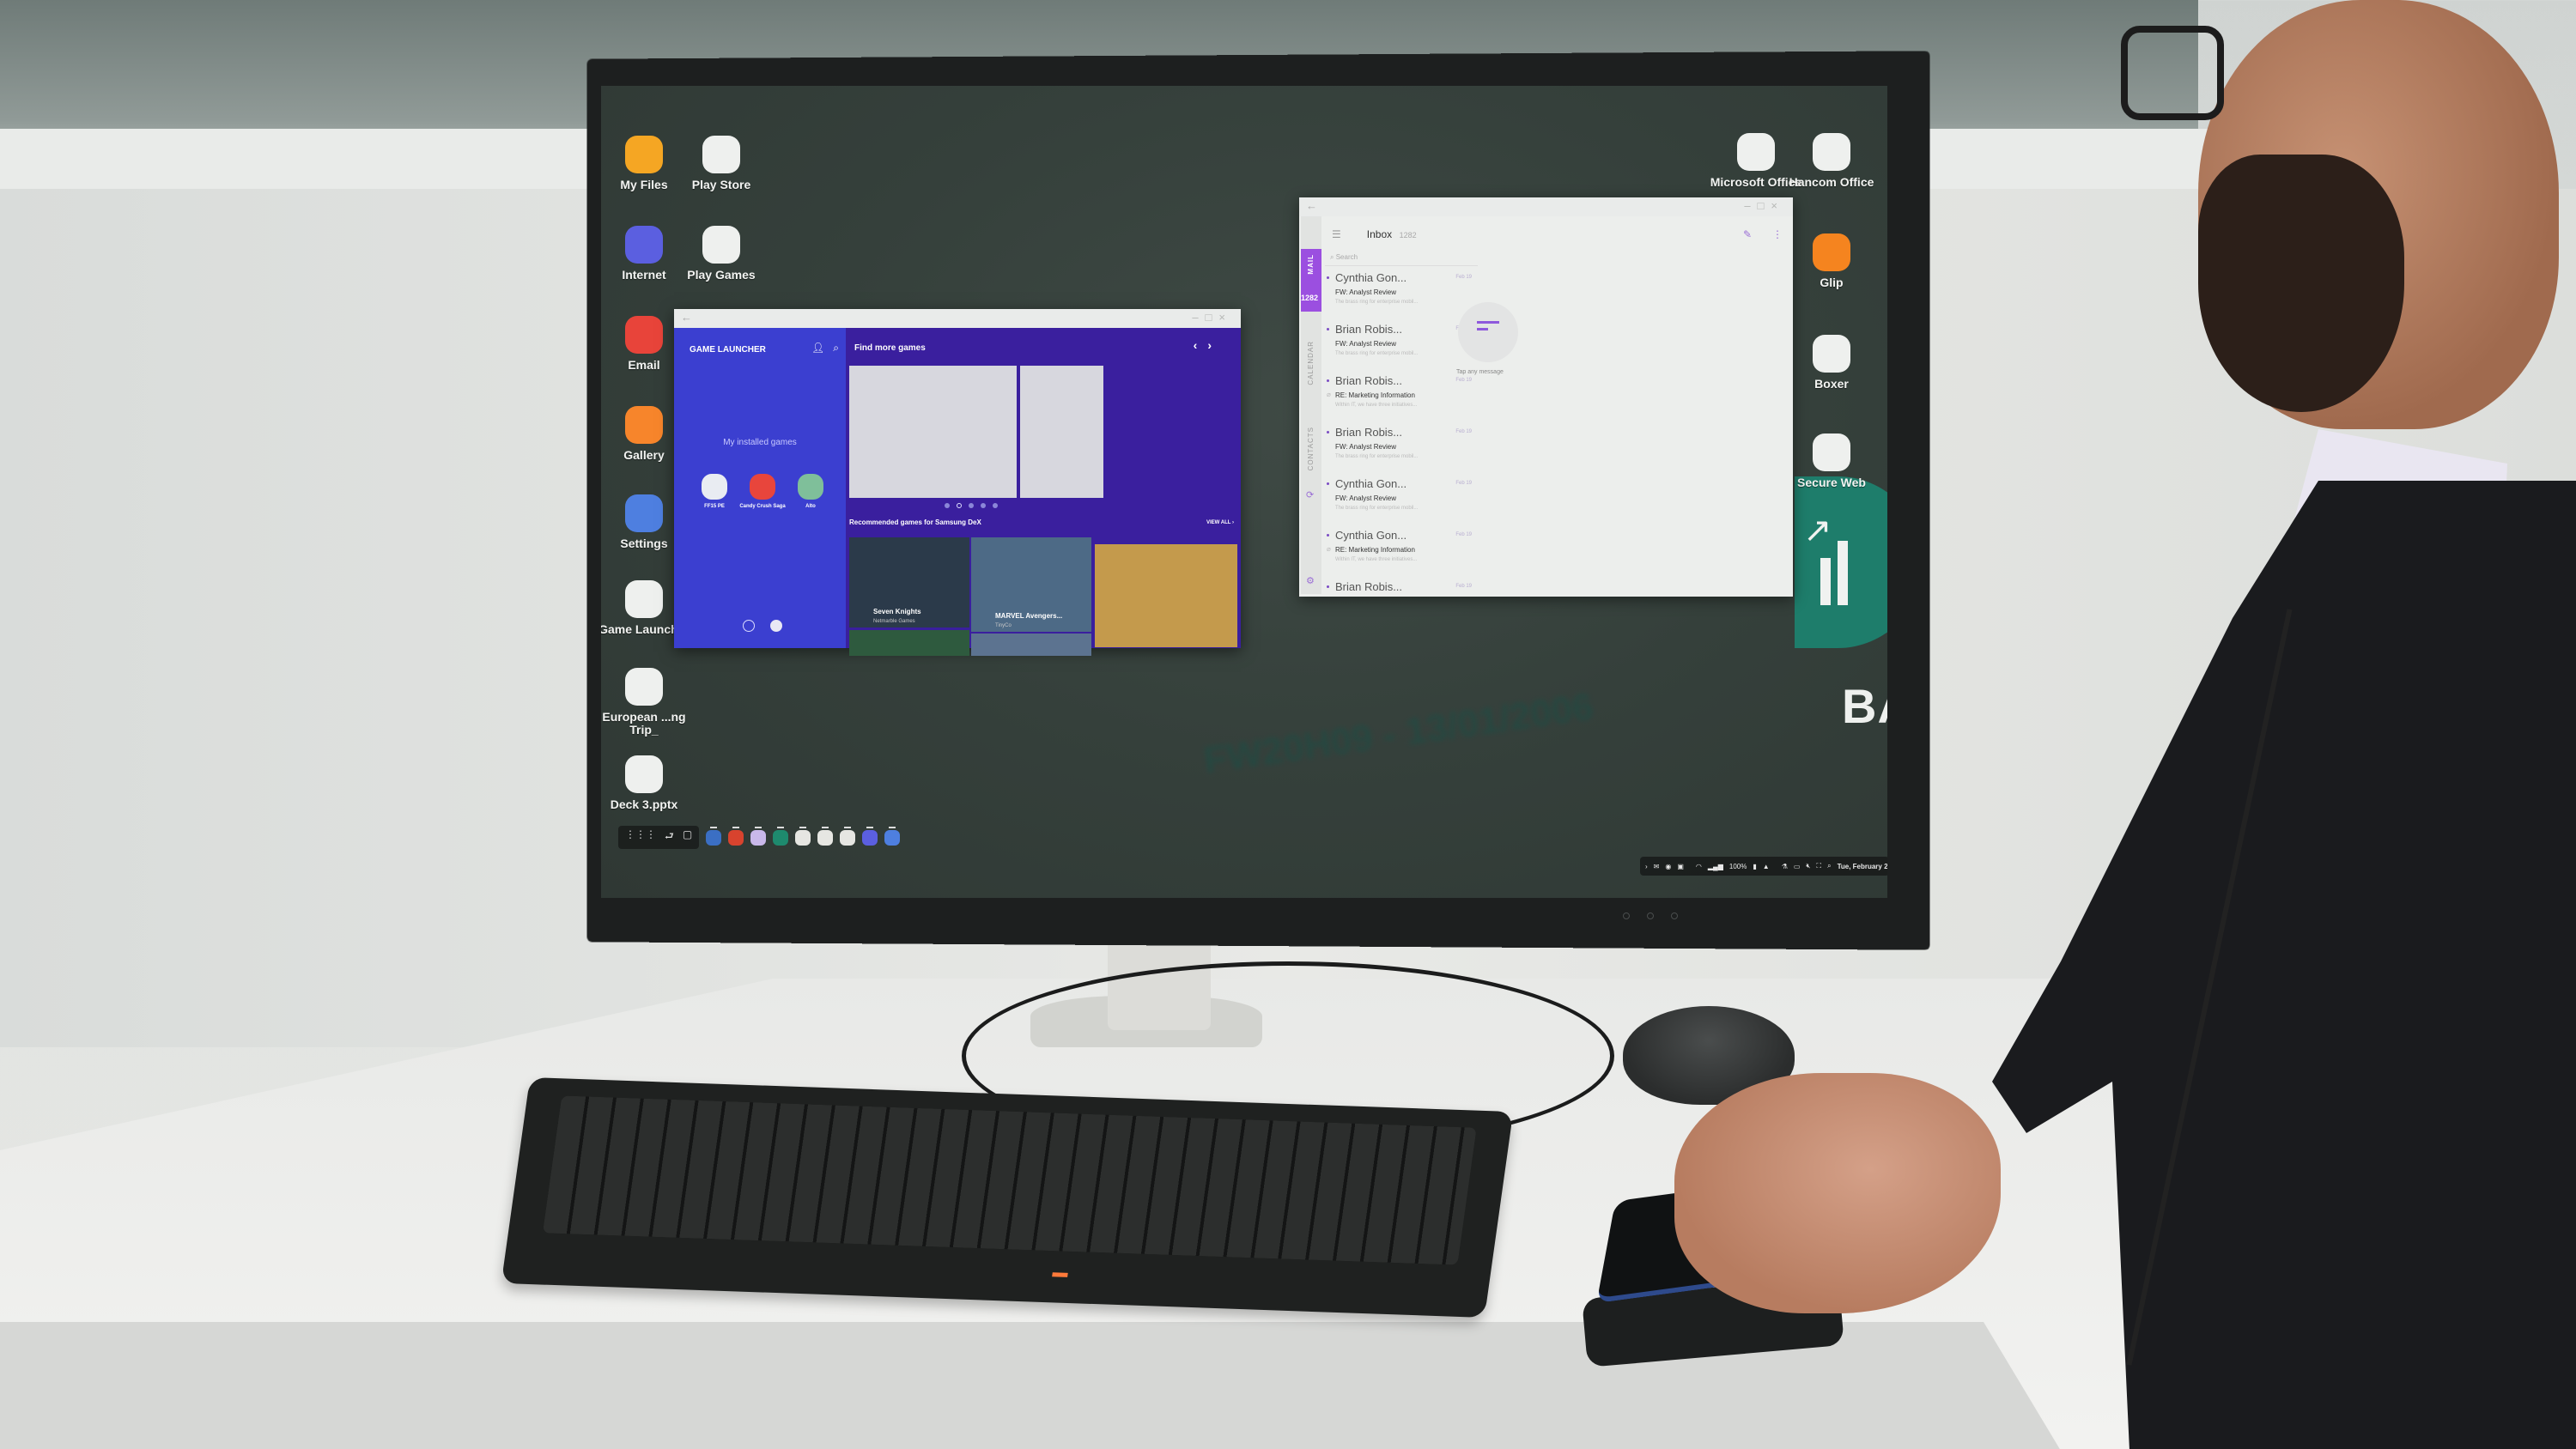  I want to click on clock: Tue, February 20 14:52, so click(1863, 866).